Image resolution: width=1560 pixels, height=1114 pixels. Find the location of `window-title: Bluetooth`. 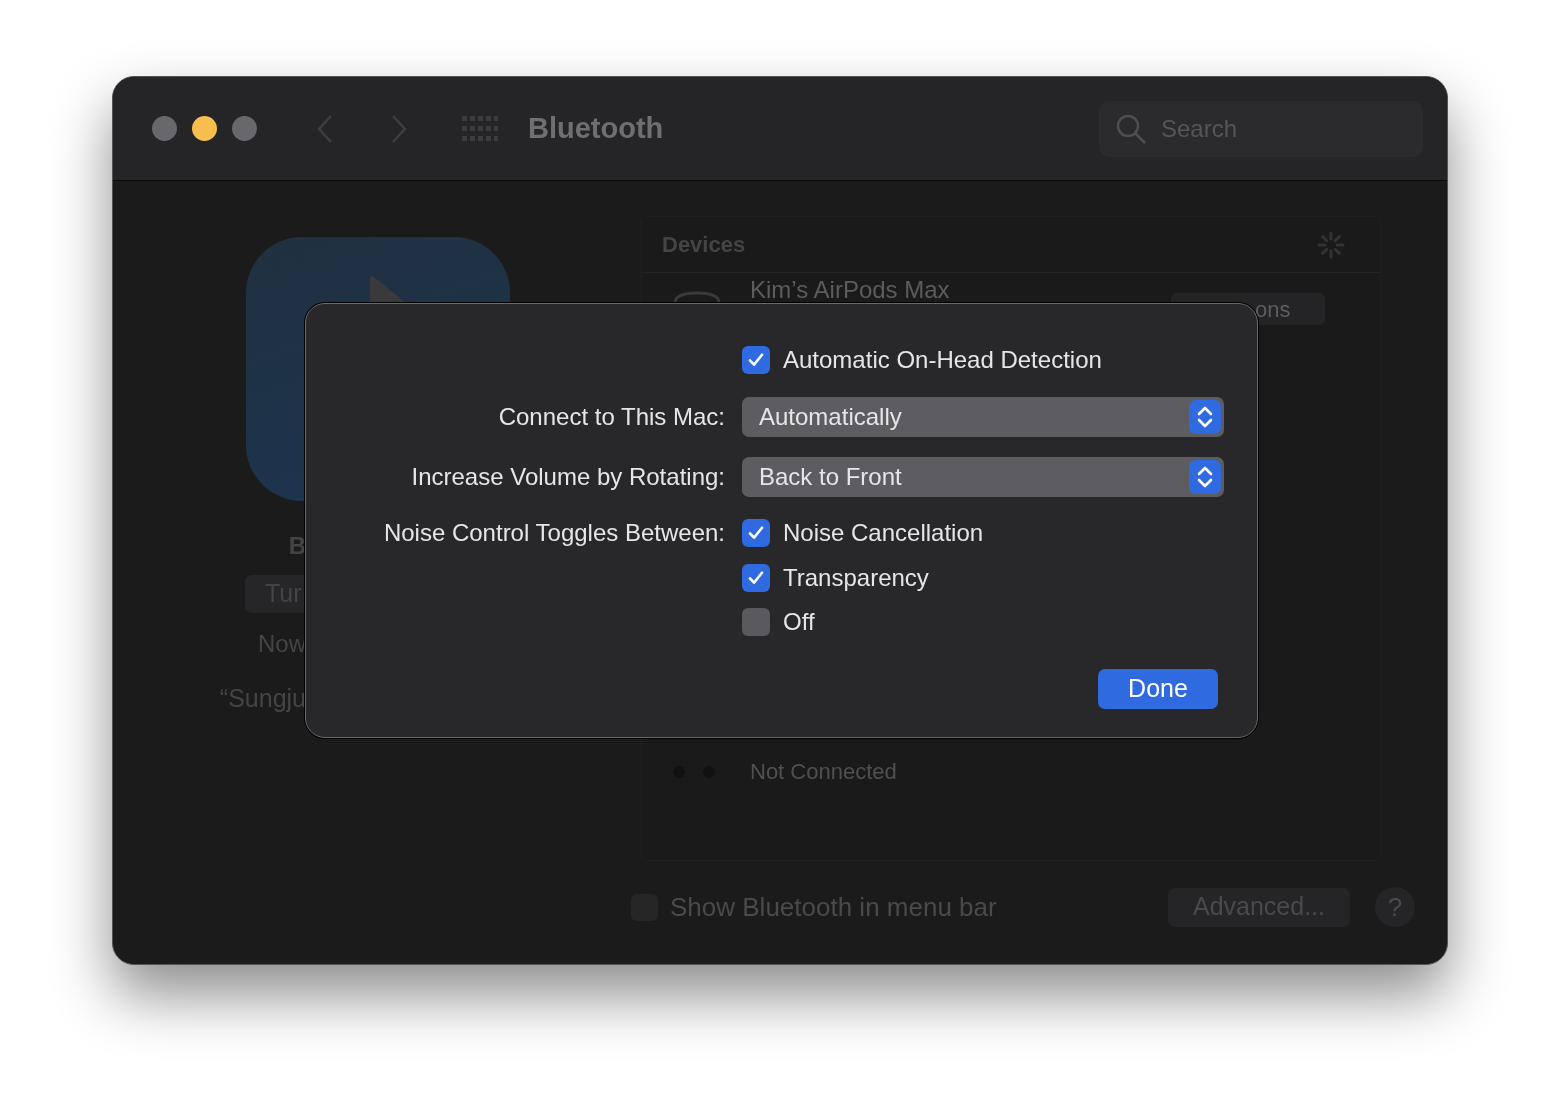

window-title: Bluetooth is located at coordinates (596, 128).